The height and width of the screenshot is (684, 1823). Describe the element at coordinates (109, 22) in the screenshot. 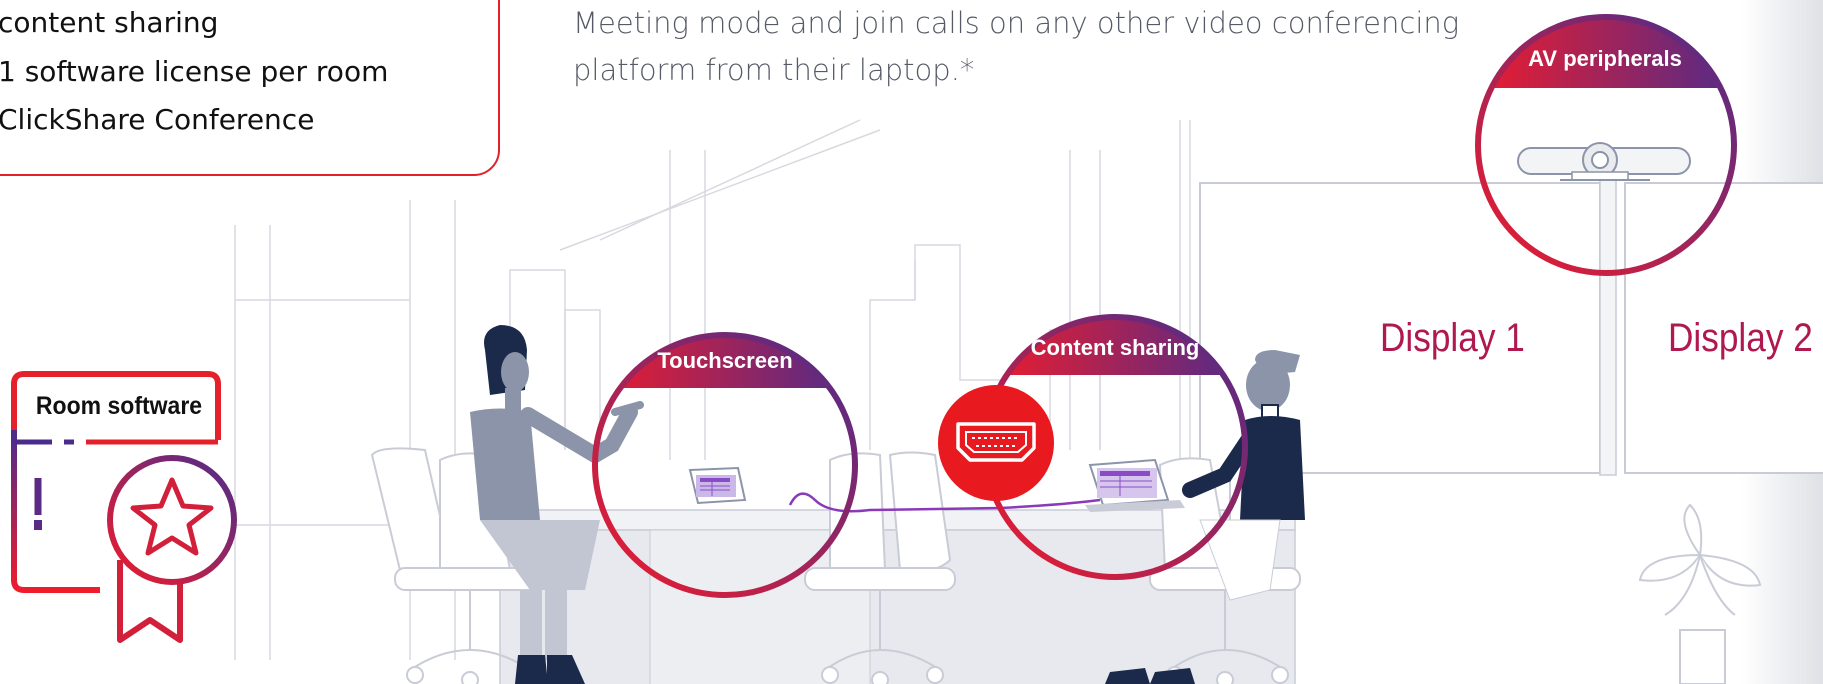

I see `feature-item: content sharing` at that location.